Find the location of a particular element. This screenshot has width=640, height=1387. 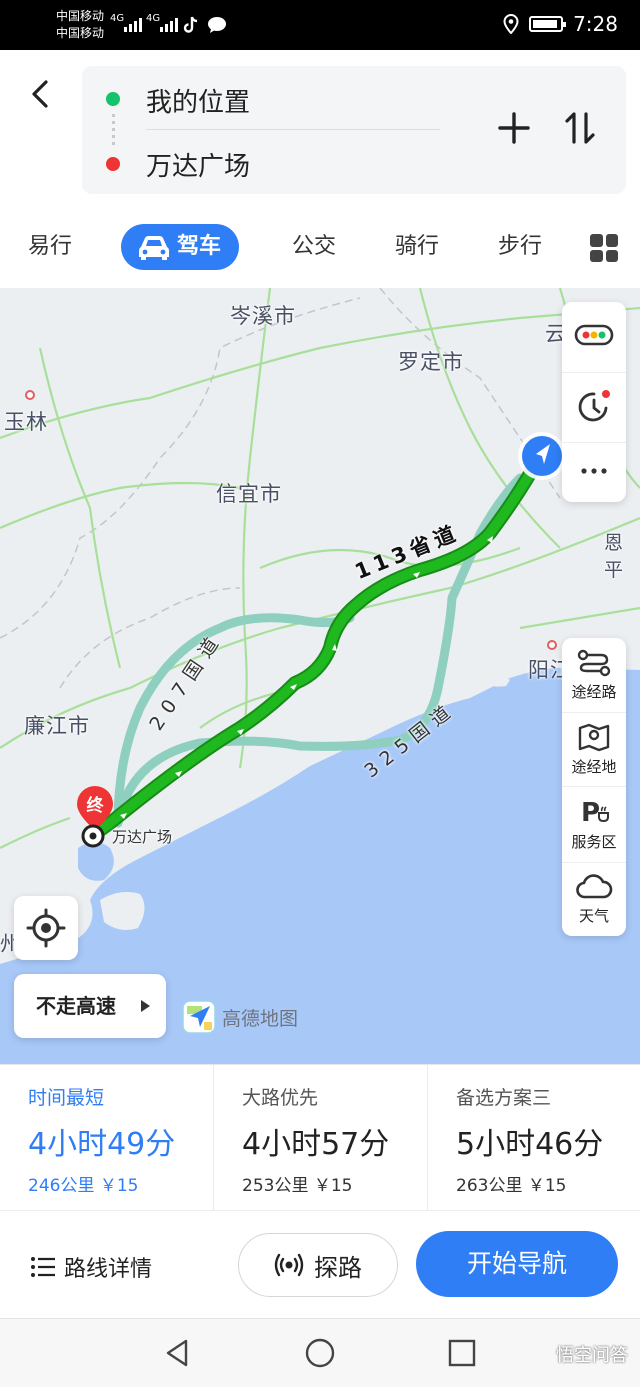

route-tools-panel: 途经路 途经地 P 服务区 天气 is located at coordinates (594, 787).